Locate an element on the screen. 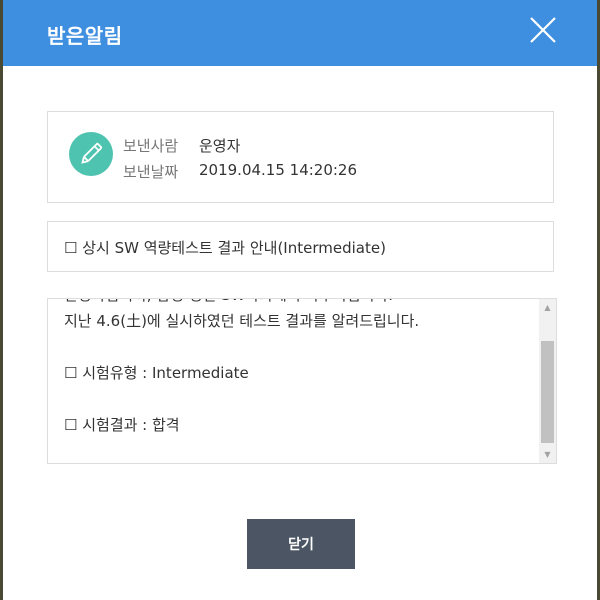 This screenshot has width=600, height=600. message-line: ☐ 시험결과 : 합격 is located at coordinates (122, 425).